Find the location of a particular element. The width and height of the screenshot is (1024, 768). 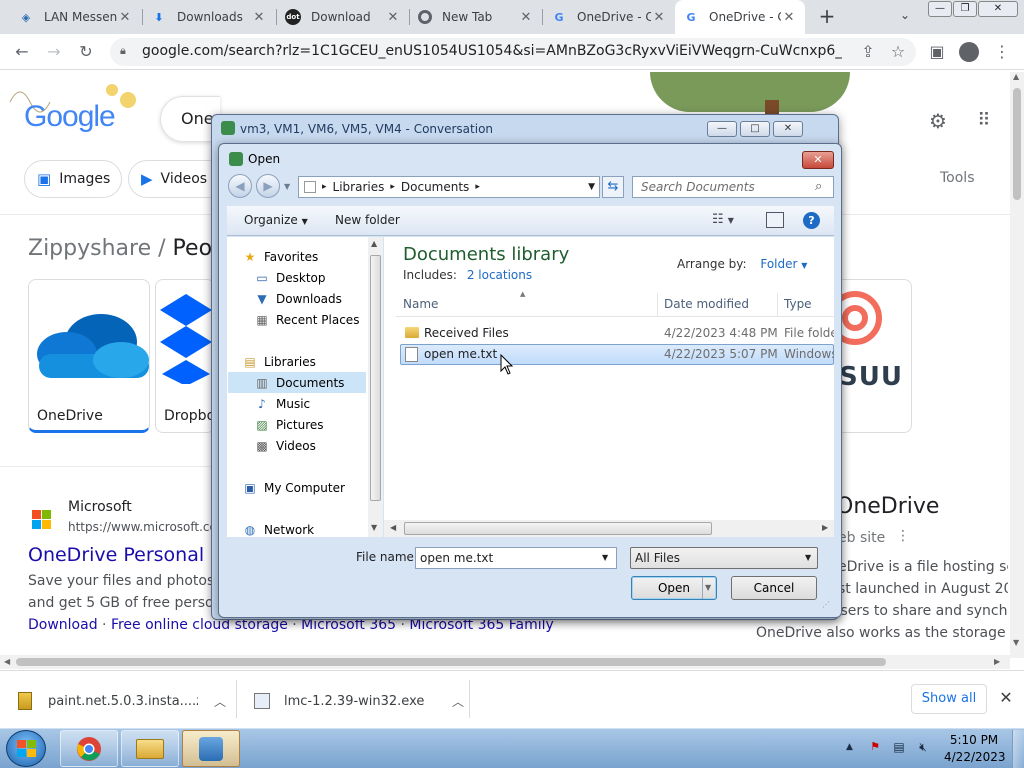

search-icon: ⌕ is located at coordinates (818, 186).